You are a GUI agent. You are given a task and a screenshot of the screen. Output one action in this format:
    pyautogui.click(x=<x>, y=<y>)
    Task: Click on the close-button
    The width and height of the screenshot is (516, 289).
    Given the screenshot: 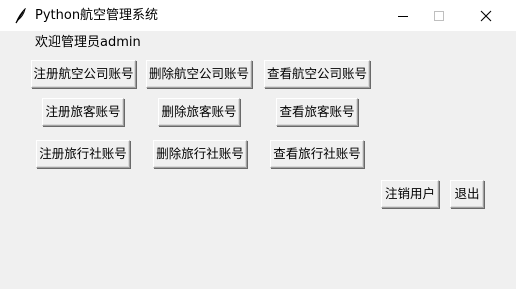 What is the action you would take?
    pyautogui.click(x=486, y=15)
    